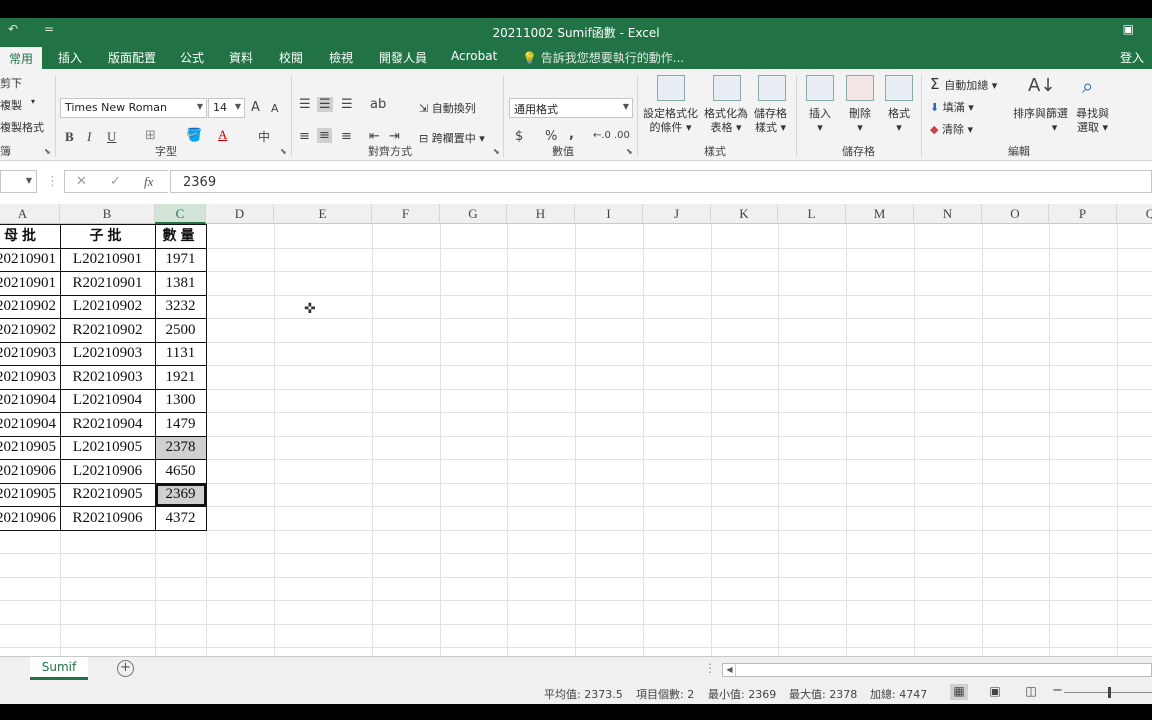 The height and width of the screenshot is (720, 1152). What do you see at coordinates (180, 284) in the screenshot?
I see `table-cell: 1381` at bounding box center [180, 284].